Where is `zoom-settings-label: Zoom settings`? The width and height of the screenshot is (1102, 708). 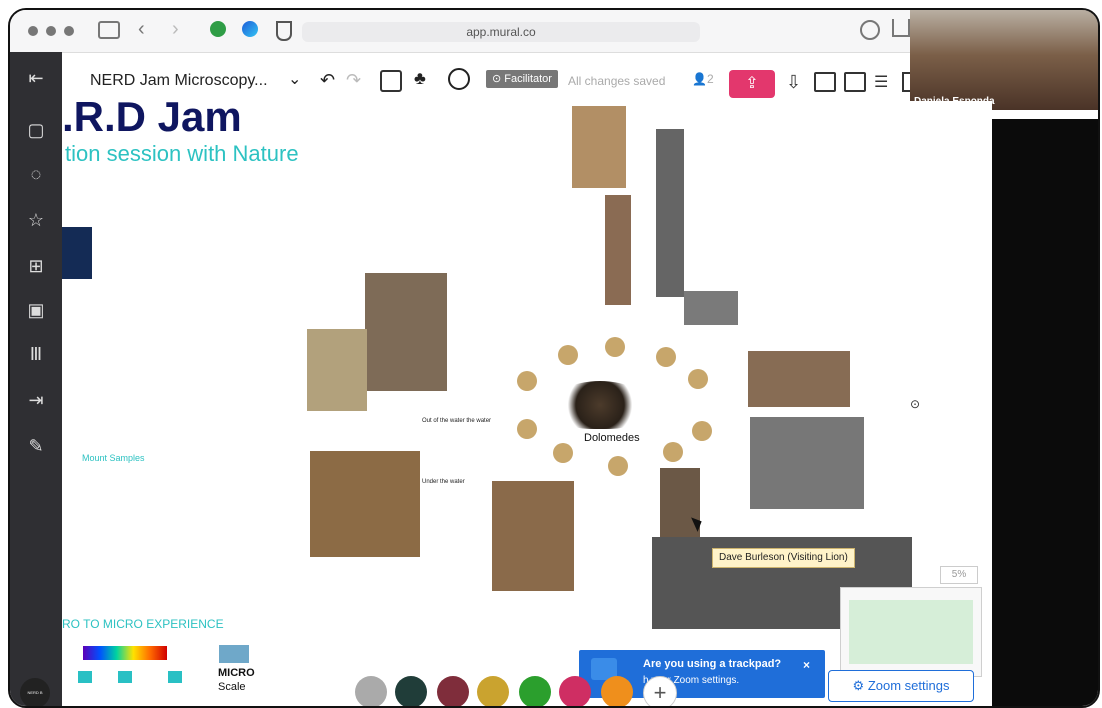
zoom-settings-label: Zoom settings is located at coordinates (908, 685).